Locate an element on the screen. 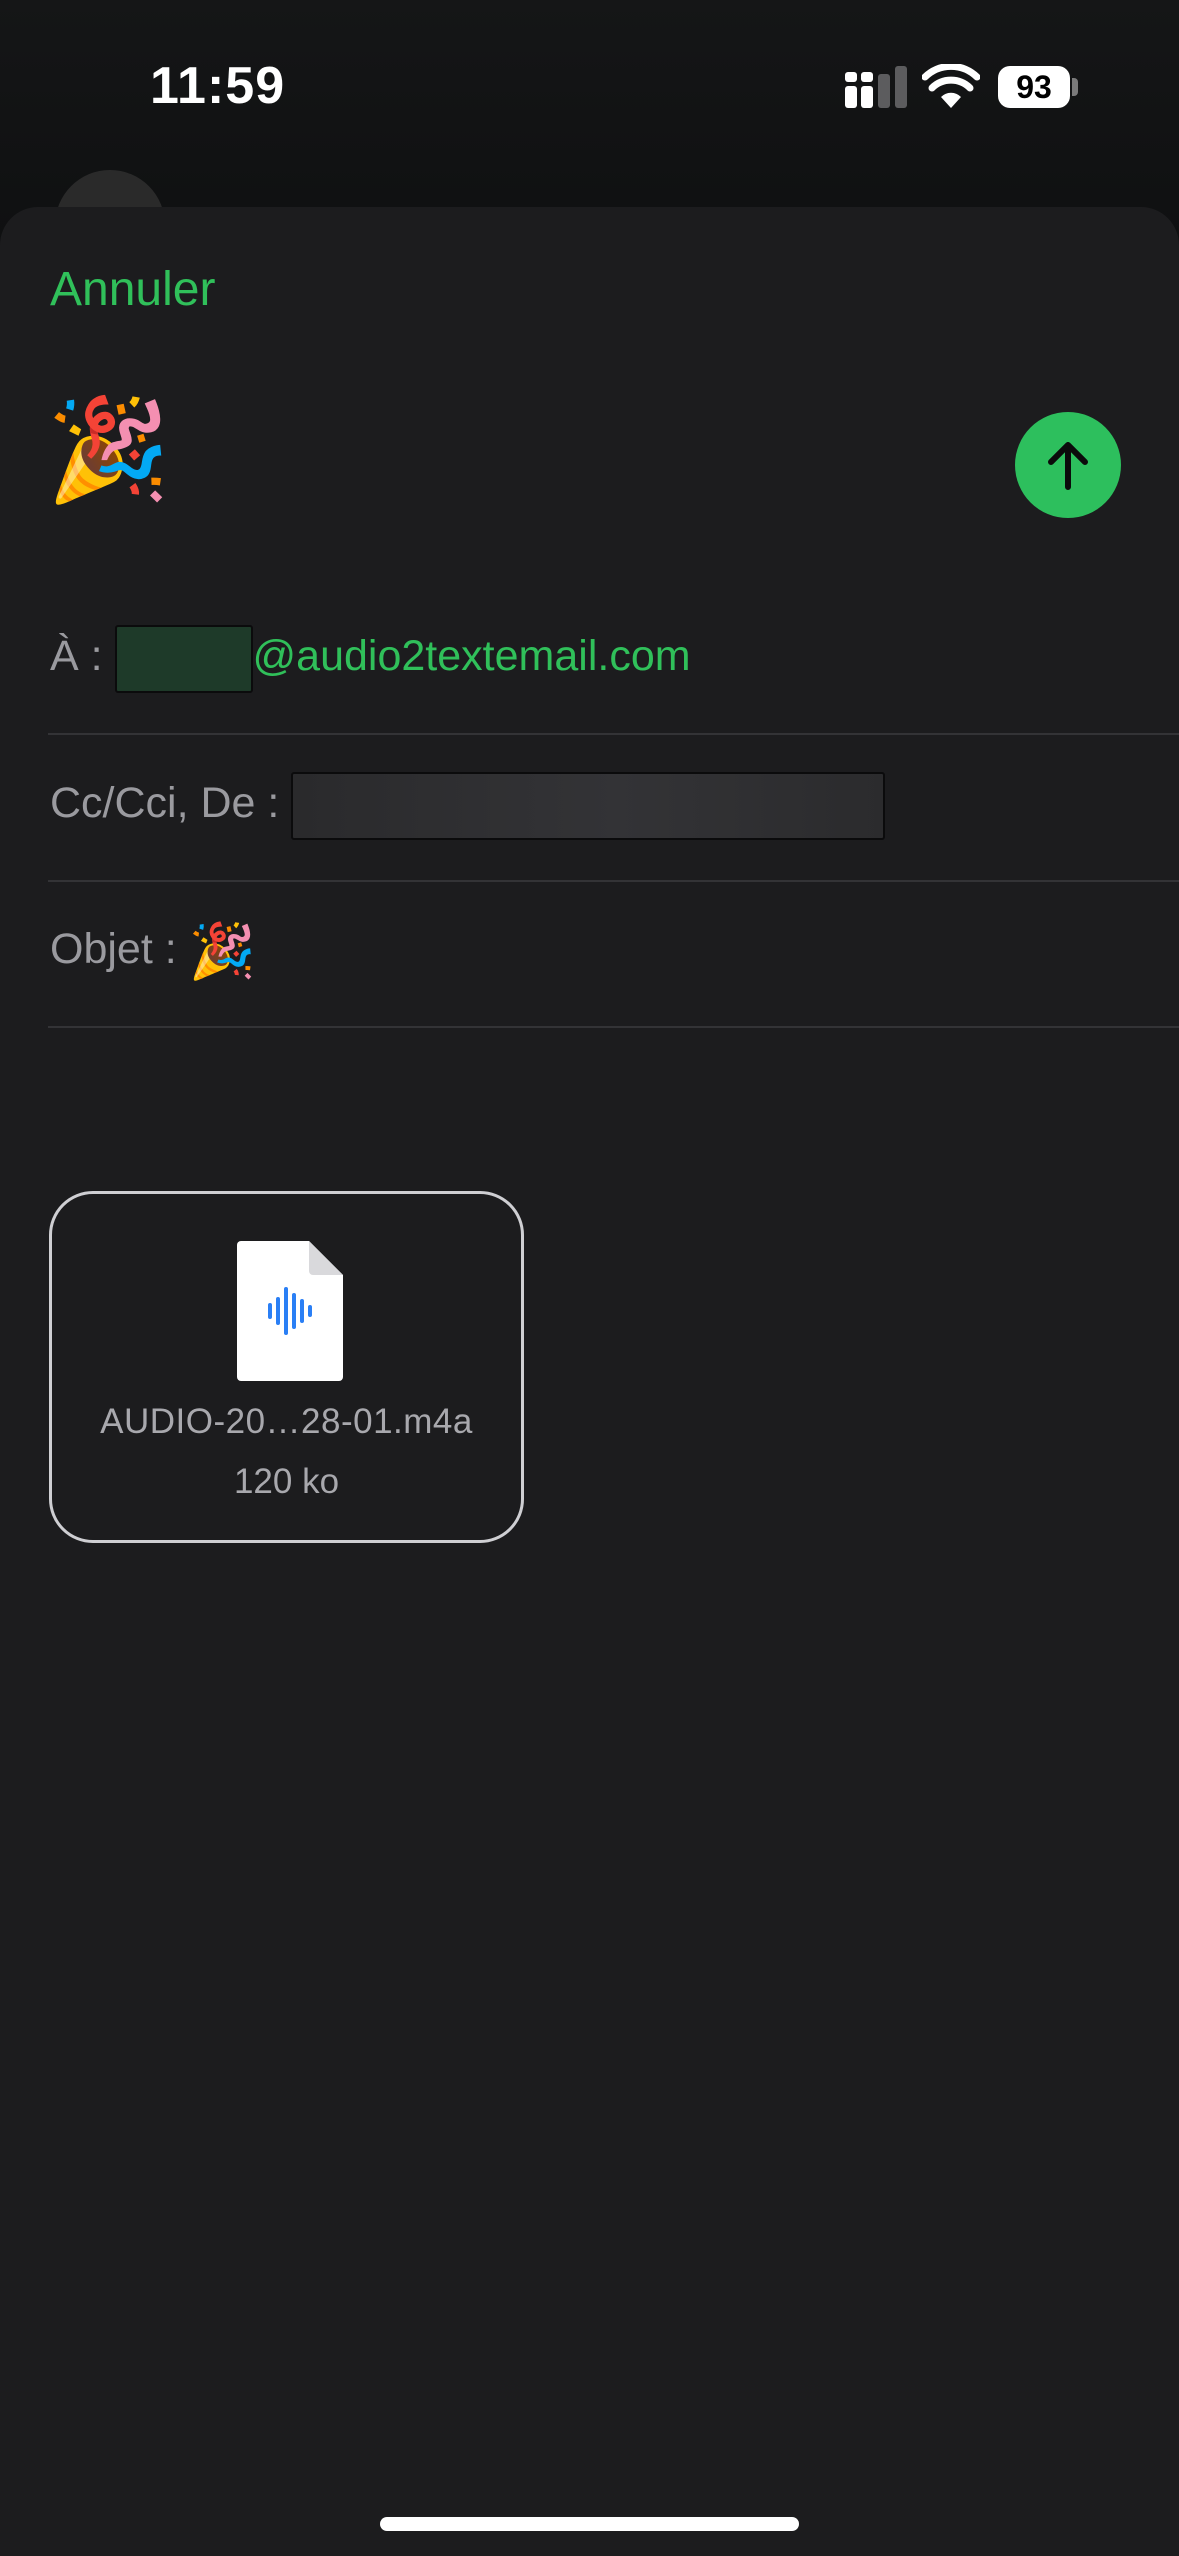  to-label: À : is located at coordinates (76, 656).